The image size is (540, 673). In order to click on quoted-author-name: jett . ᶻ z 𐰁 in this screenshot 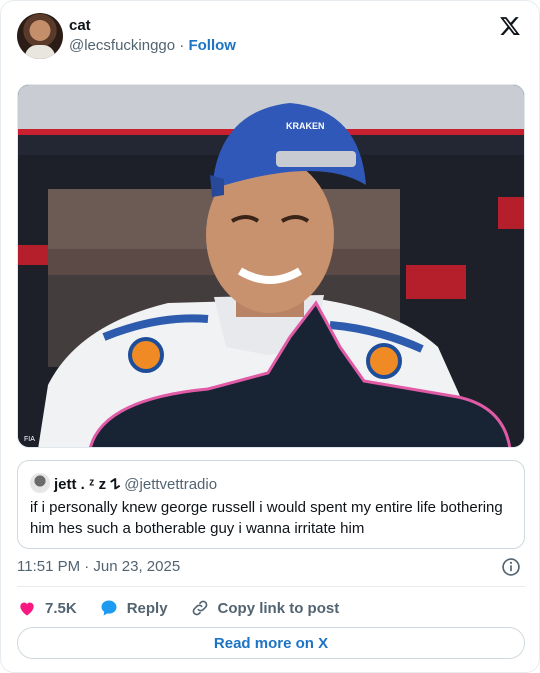, I will do `click(87, 484)`.